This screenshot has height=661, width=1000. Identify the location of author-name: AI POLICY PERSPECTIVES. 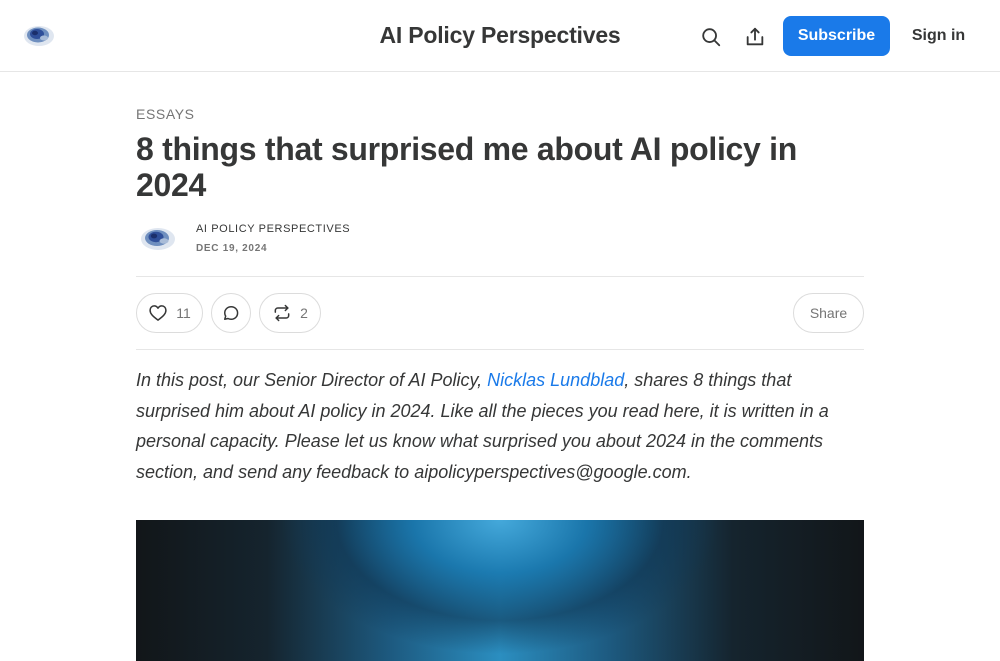
(273, 229).